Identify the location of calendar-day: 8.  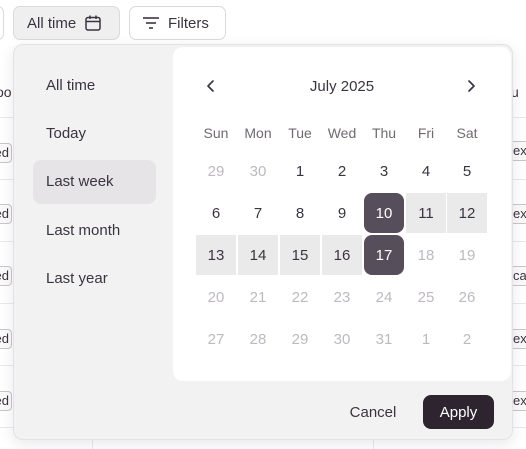
(300, 213).